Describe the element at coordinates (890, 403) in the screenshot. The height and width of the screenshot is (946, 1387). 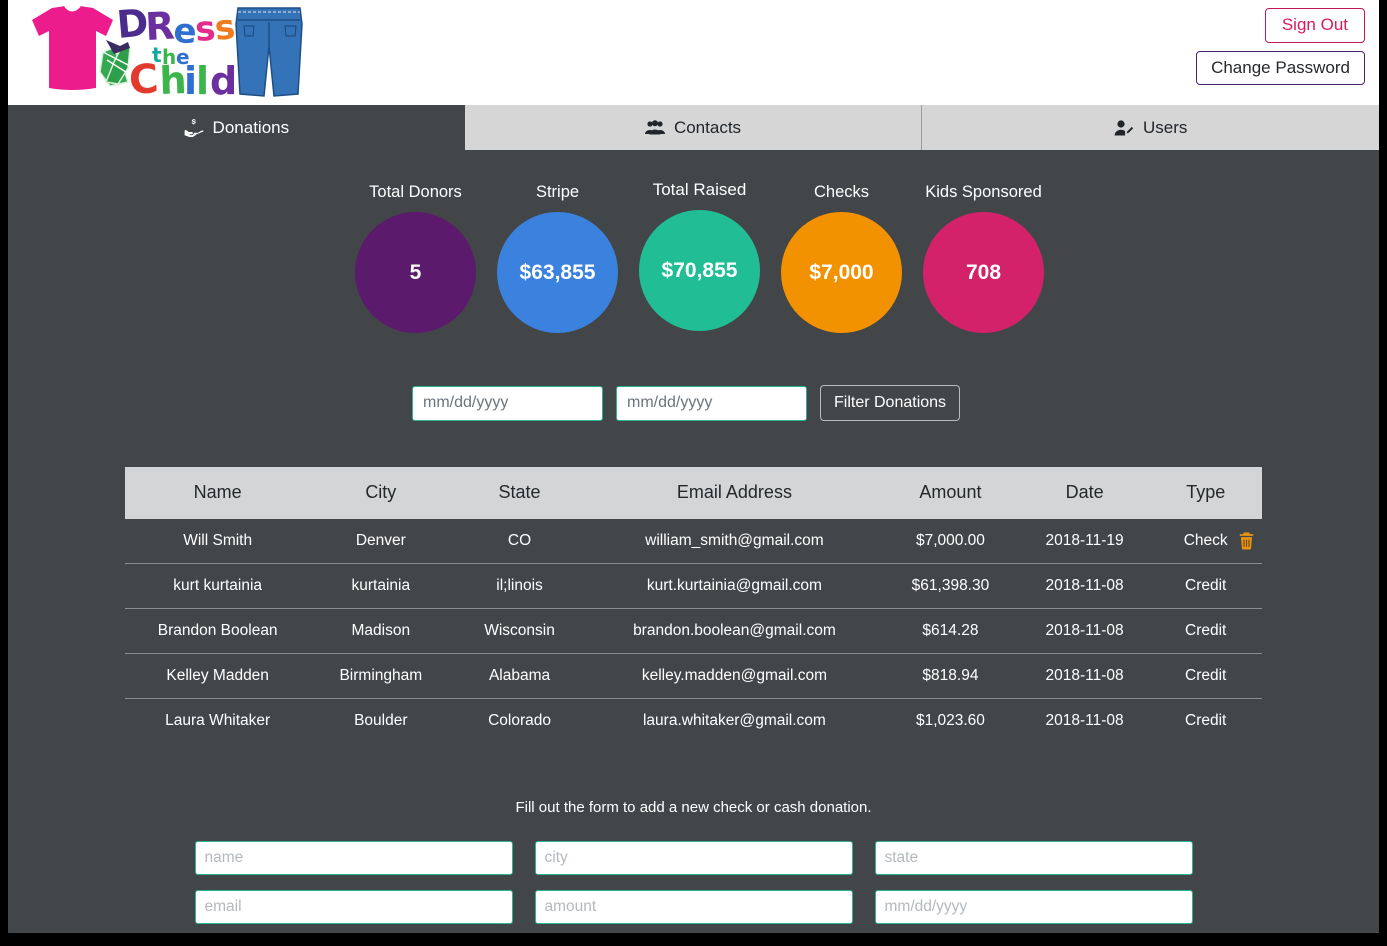
I see `filter-donations-button: Filter Donations` at that location.